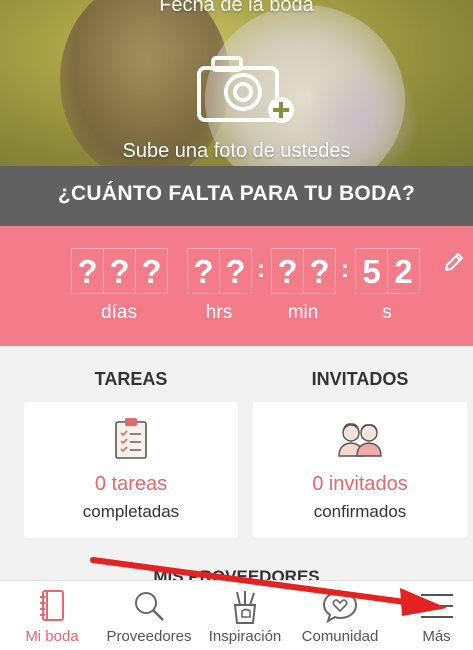 The image size is (473, 650). I want to click on guests-count: 0 invitados, so click(360, 484).